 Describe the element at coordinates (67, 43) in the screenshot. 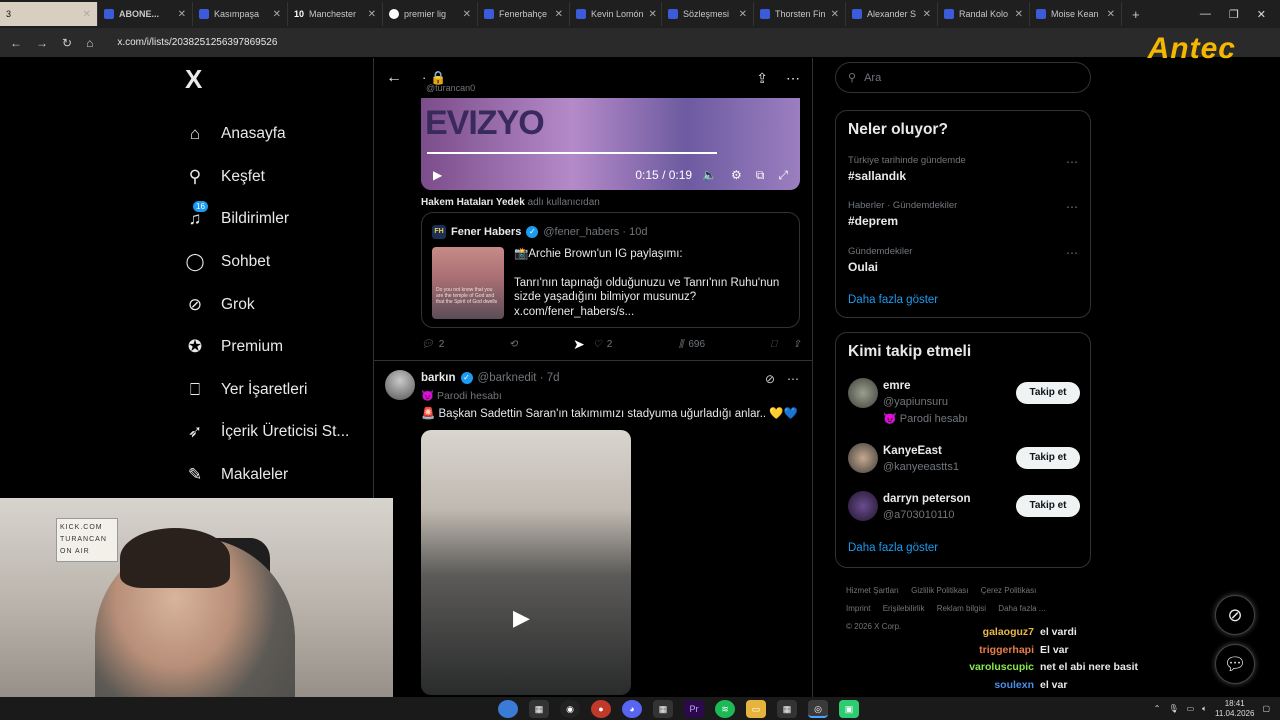

I see `reload-icon: ↻` at that location.